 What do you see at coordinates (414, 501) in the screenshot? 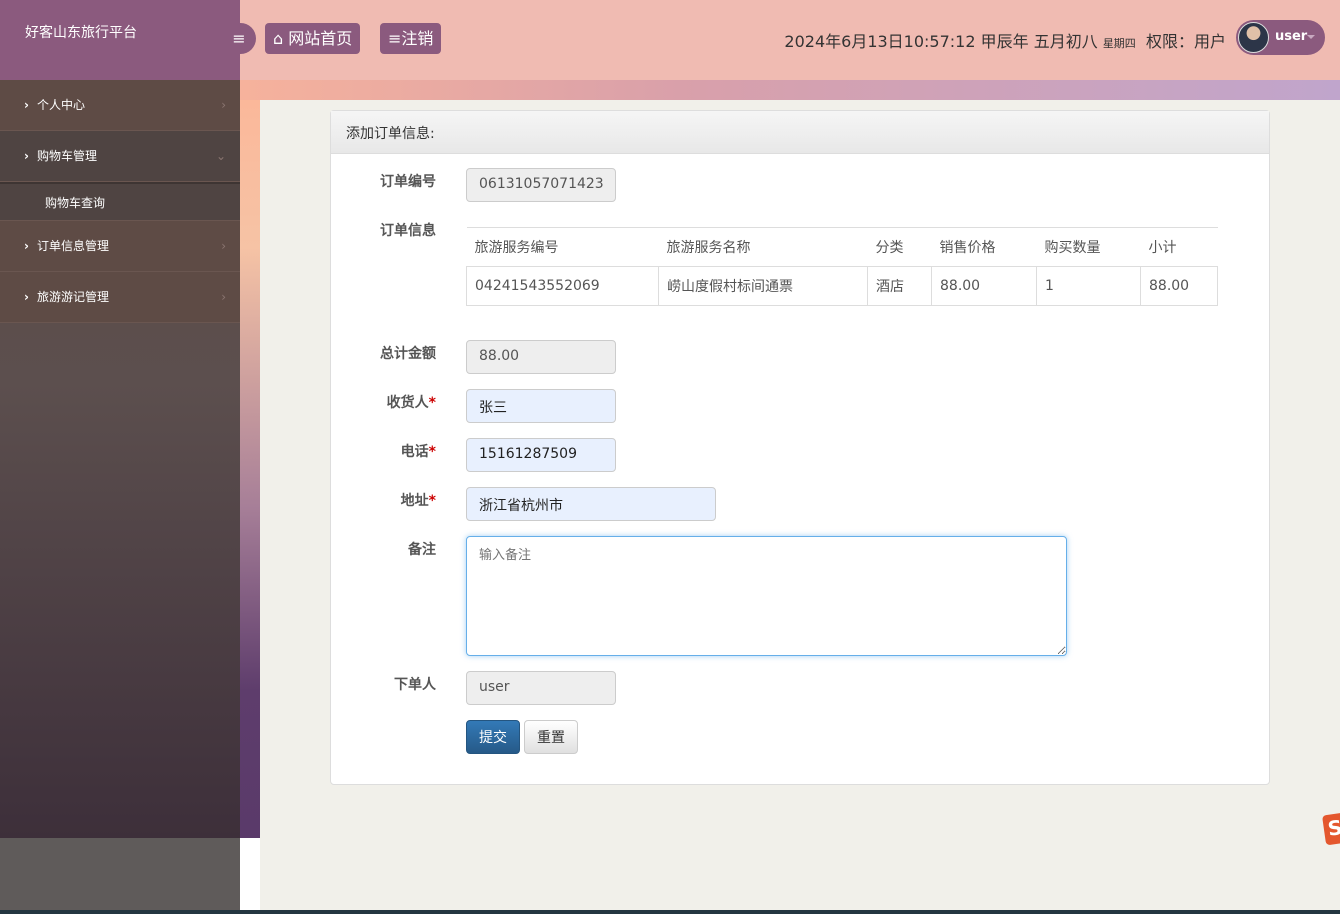
I see `address-label-text: 地址` at bounding box center [414, 501].